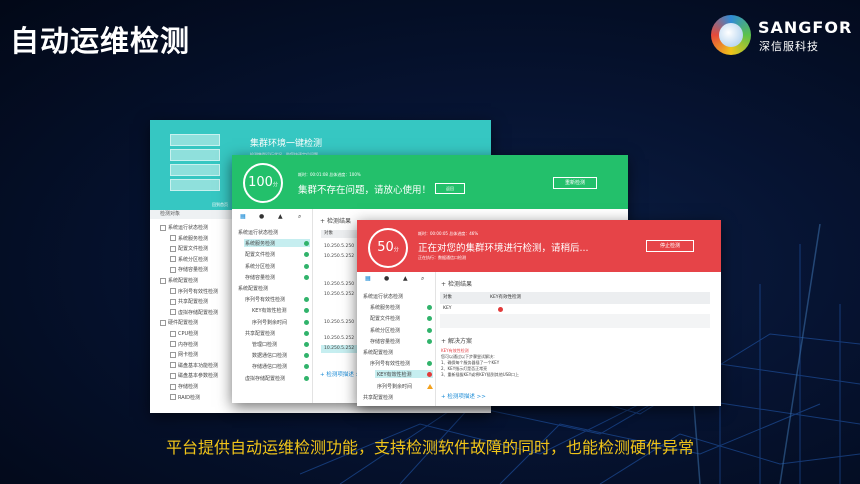  I want to click on w3-score: 50, so click(385, 247).